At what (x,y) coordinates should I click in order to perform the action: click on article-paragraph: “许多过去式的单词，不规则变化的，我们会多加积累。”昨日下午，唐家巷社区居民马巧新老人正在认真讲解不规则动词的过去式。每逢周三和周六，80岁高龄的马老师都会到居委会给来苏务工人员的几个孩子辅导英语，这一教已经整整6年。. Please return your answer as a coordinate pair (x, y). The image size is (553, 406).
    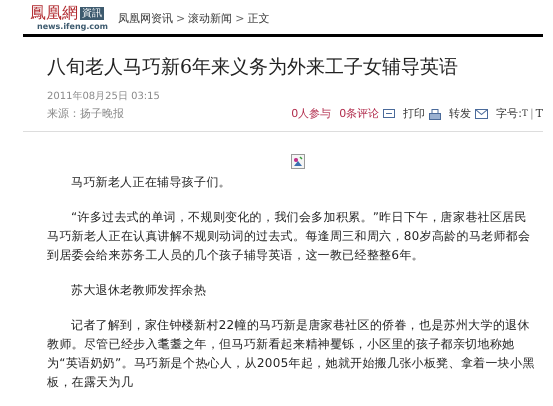
    Looking at the image, I should click on (289, 236).